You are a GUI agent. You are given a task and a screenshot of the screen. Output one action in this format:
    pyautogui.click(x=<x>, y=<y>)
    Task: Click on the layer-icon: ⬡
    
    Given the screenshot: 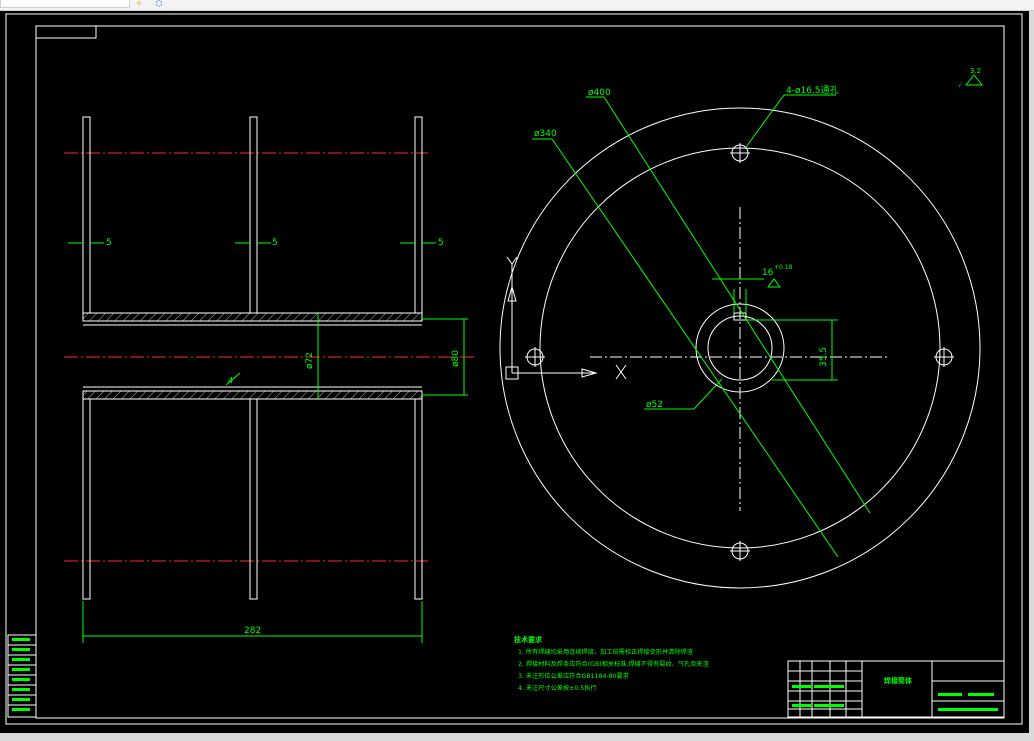 What is the action you would take?
    pyautogui.click(x=159, y=4)
    